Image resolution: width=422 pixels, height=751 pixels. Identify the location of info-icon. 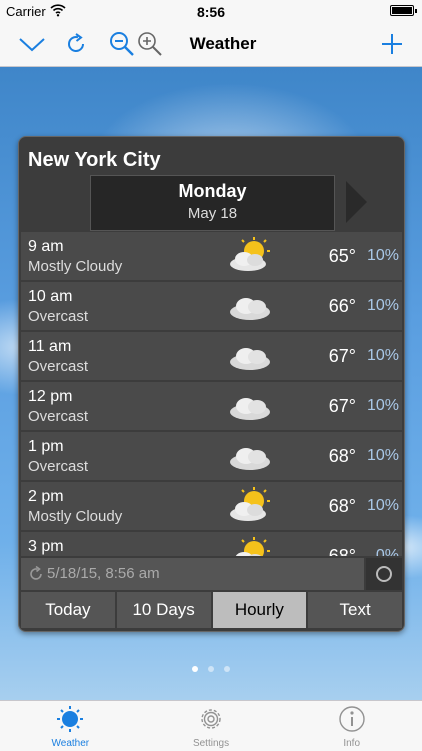
(351, 719).